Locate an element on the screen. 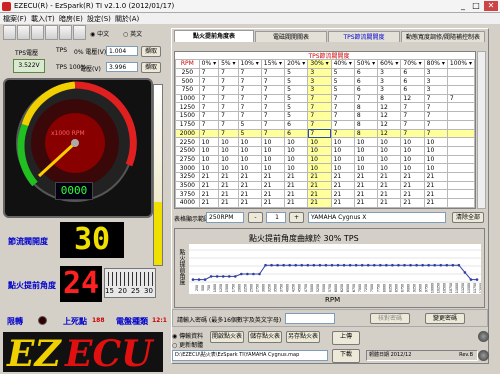 Image resolution: width=500 pixels, height=374 pixels. menu-about: 關於(A) is located at coordinates (127, 19).